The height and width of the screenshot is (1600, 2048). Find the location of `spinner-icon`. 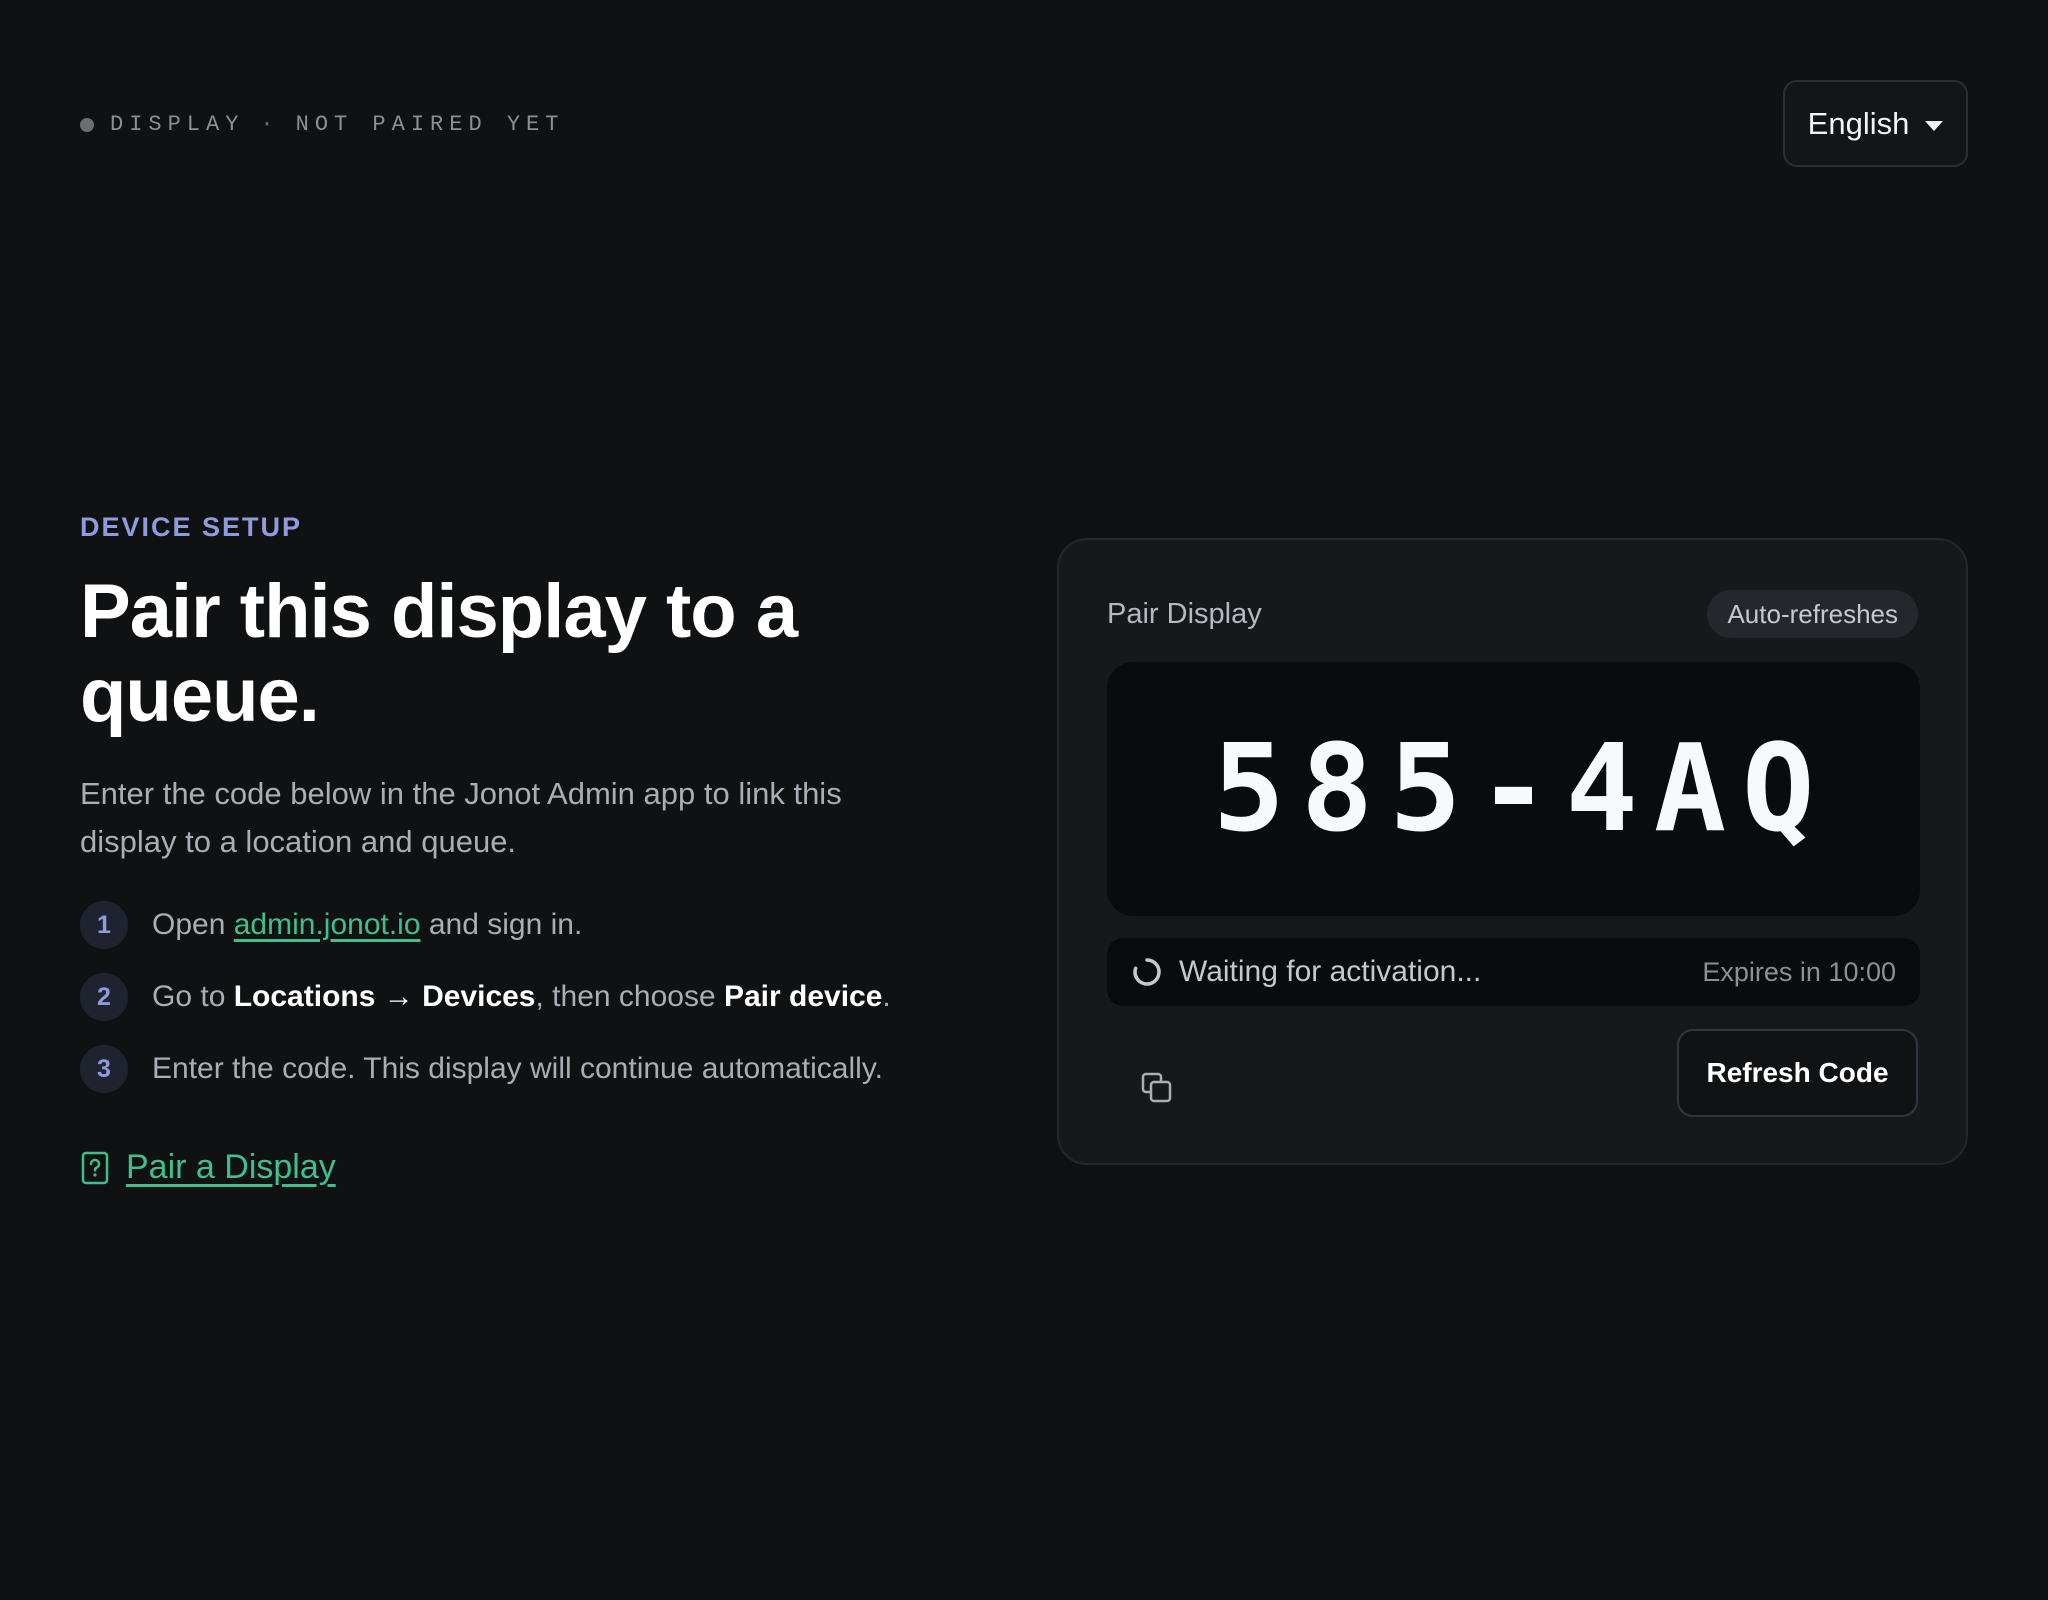

spinner-icon is located at coordinates (1147, 972).